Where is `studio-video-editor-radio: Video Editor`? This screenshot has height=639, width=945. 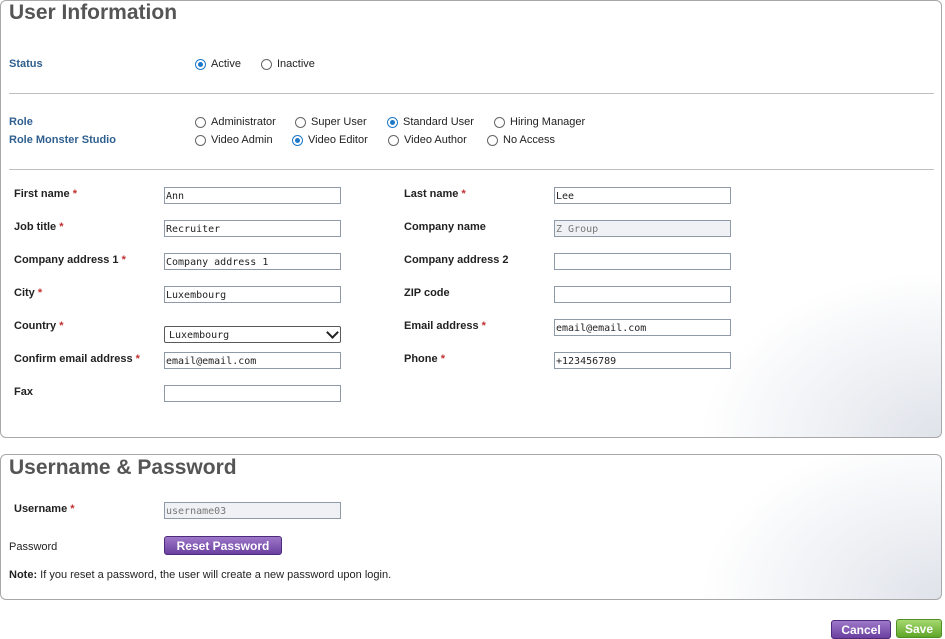 studio-video-editor-radio: Video Editor is located at coordinates (330, 140).